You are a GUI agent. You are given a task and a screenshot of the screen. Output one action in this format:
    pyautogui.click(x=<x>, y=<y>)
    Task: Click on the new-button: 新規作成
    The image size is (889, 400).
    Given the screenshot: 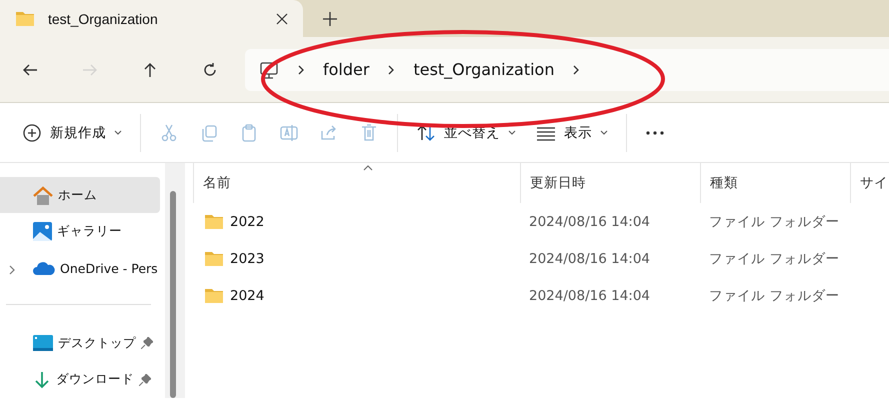 What is the action you would take?
    pyautogui.click(x=72, y=132)
    